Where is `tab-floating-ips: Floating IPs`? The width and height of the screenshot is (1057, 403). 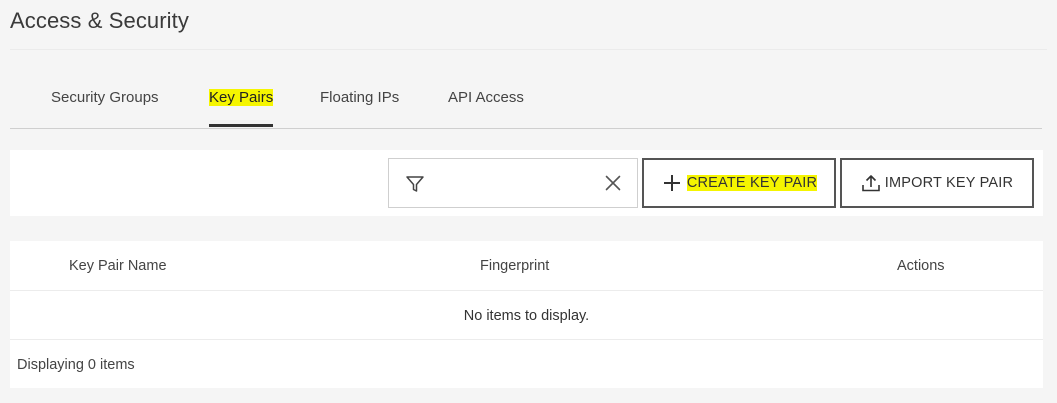
tab-floating-ips: Floating IPs is located at coordinates (359, 97).